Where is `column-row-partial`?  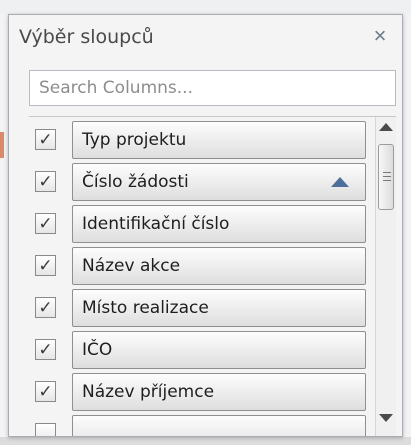
column-row-partial is located at coordinates (202, 424).